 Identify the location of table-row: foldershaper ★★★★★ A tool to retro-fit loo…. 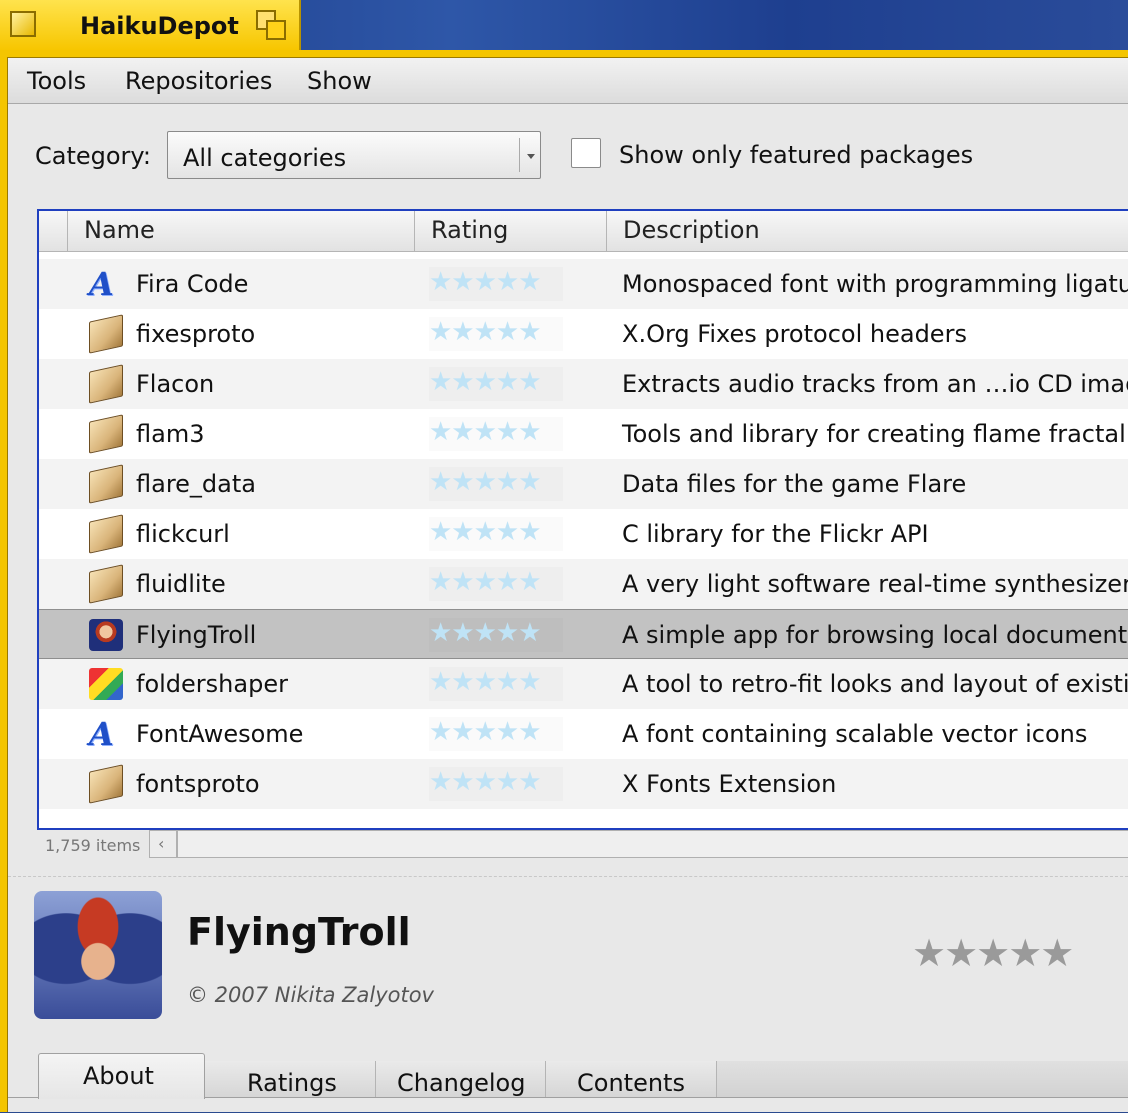
(583, 684).